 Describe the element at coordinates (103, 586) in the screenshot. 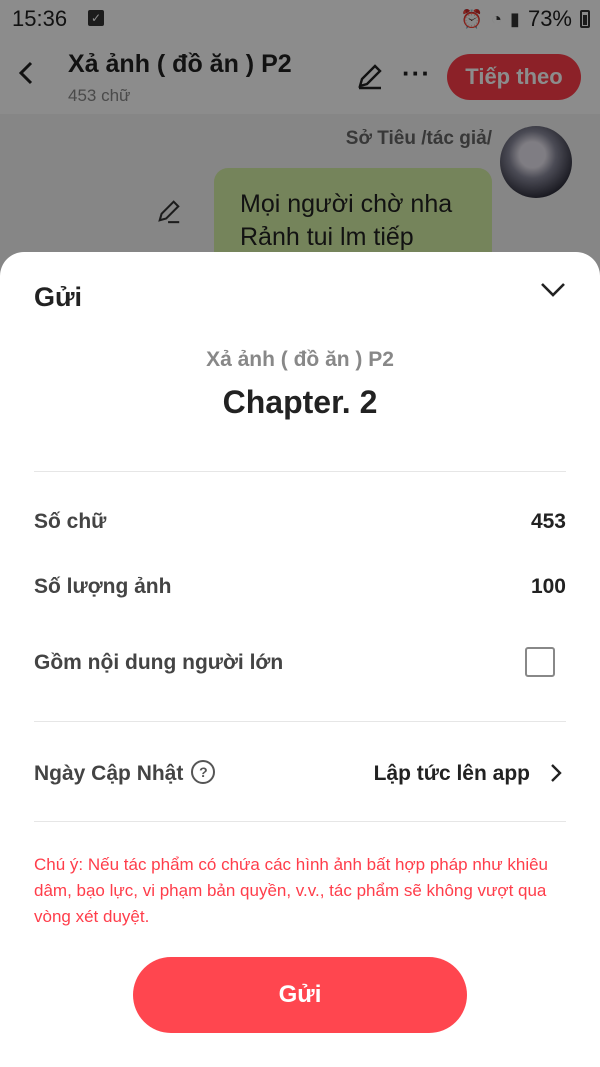

I see `image-count-label: Số lượng ảnh` at that location.